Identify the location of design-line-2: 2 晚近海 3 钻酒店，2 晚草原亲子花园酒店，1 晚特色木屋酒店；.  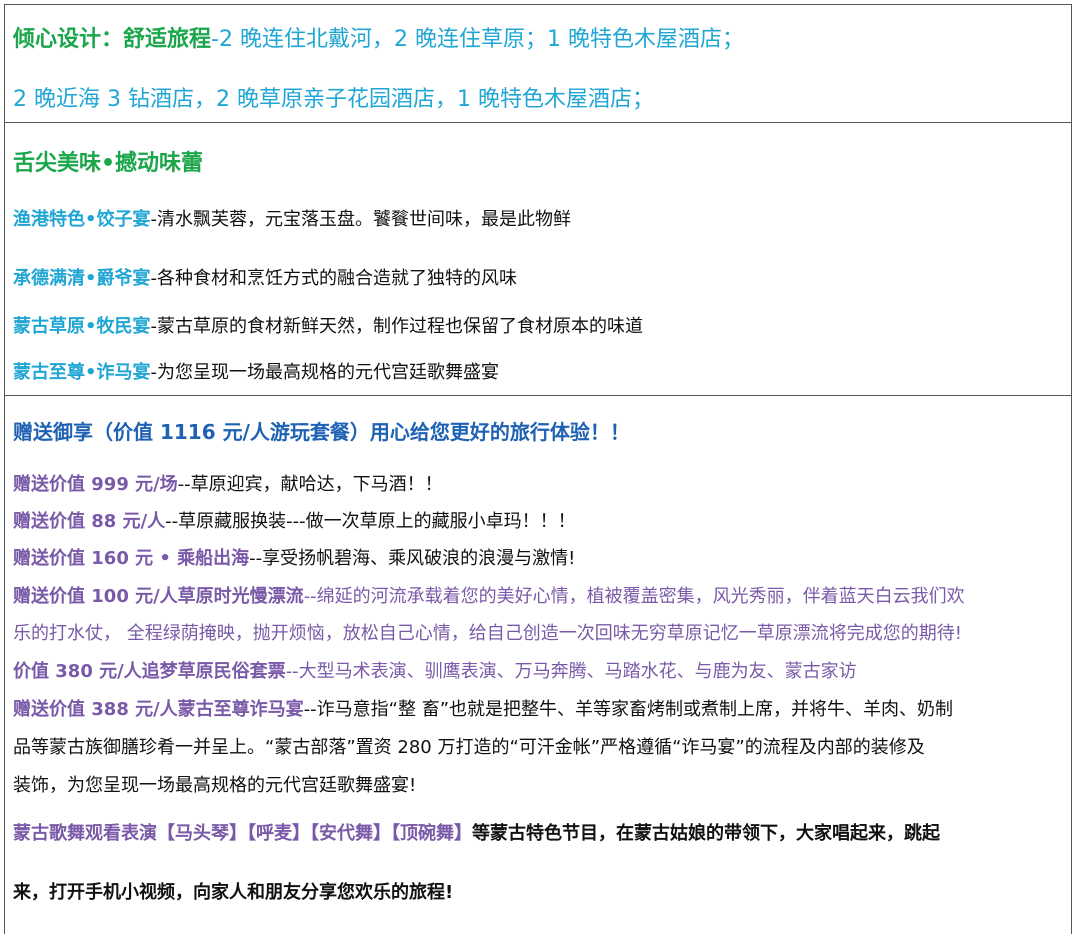
(538, 97).